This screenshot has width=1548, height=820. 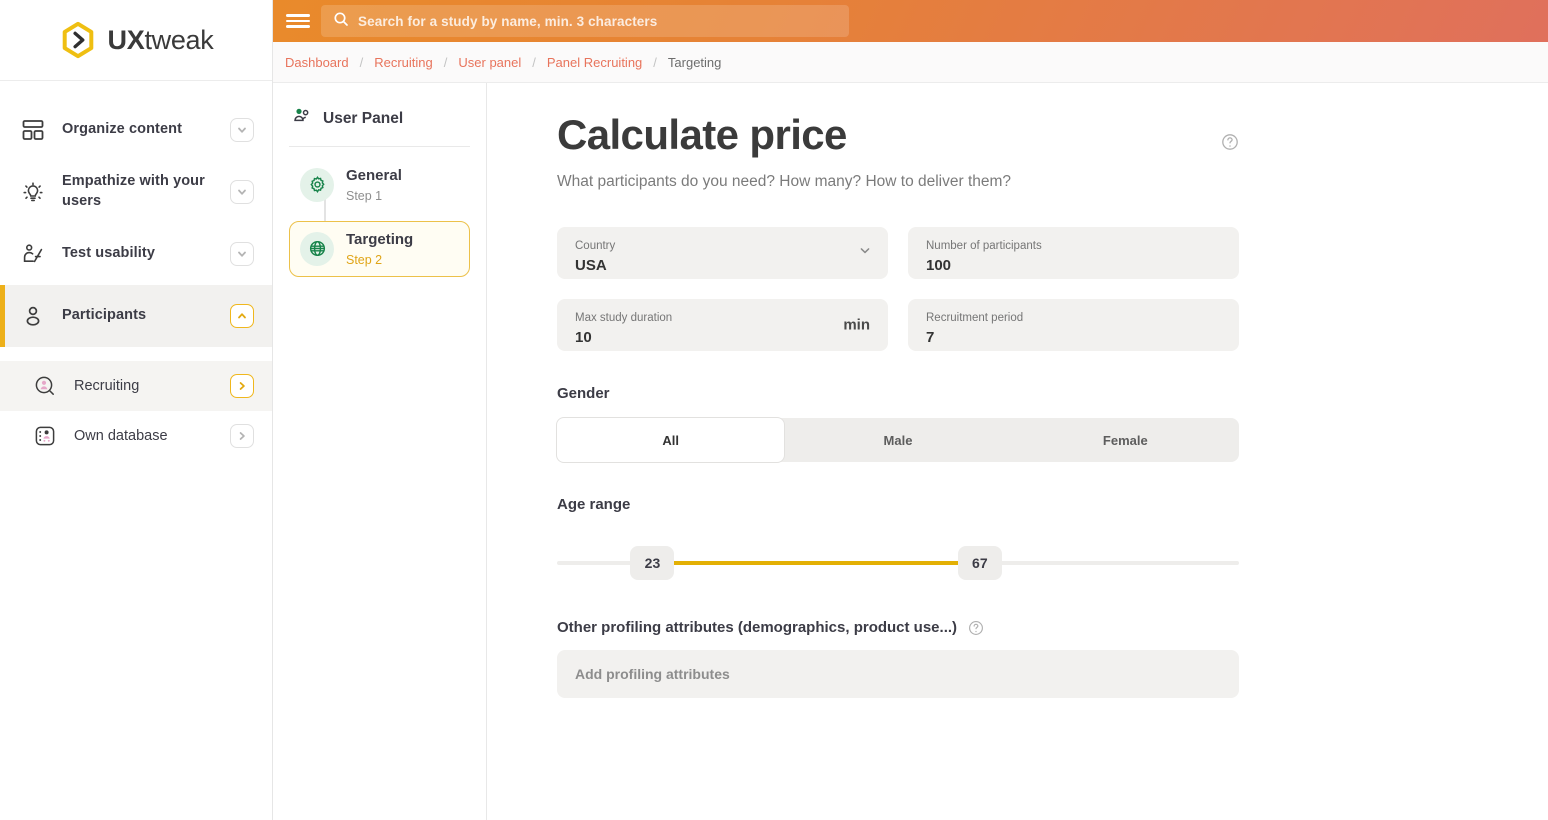 I want to click on nav-gap, so click(x=136, y=354).